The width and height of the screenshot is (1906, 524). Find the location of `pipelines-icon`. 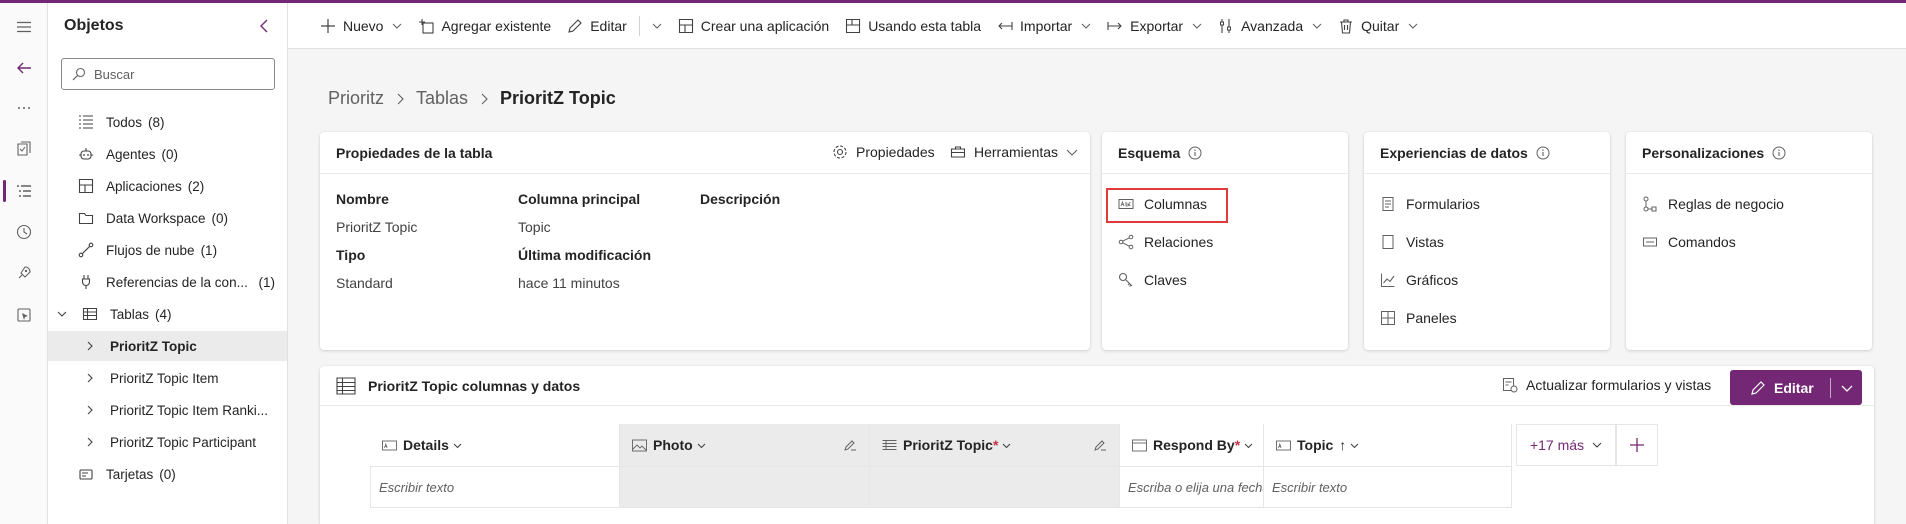

pipelines-icon is located at coordinates (24, 315).